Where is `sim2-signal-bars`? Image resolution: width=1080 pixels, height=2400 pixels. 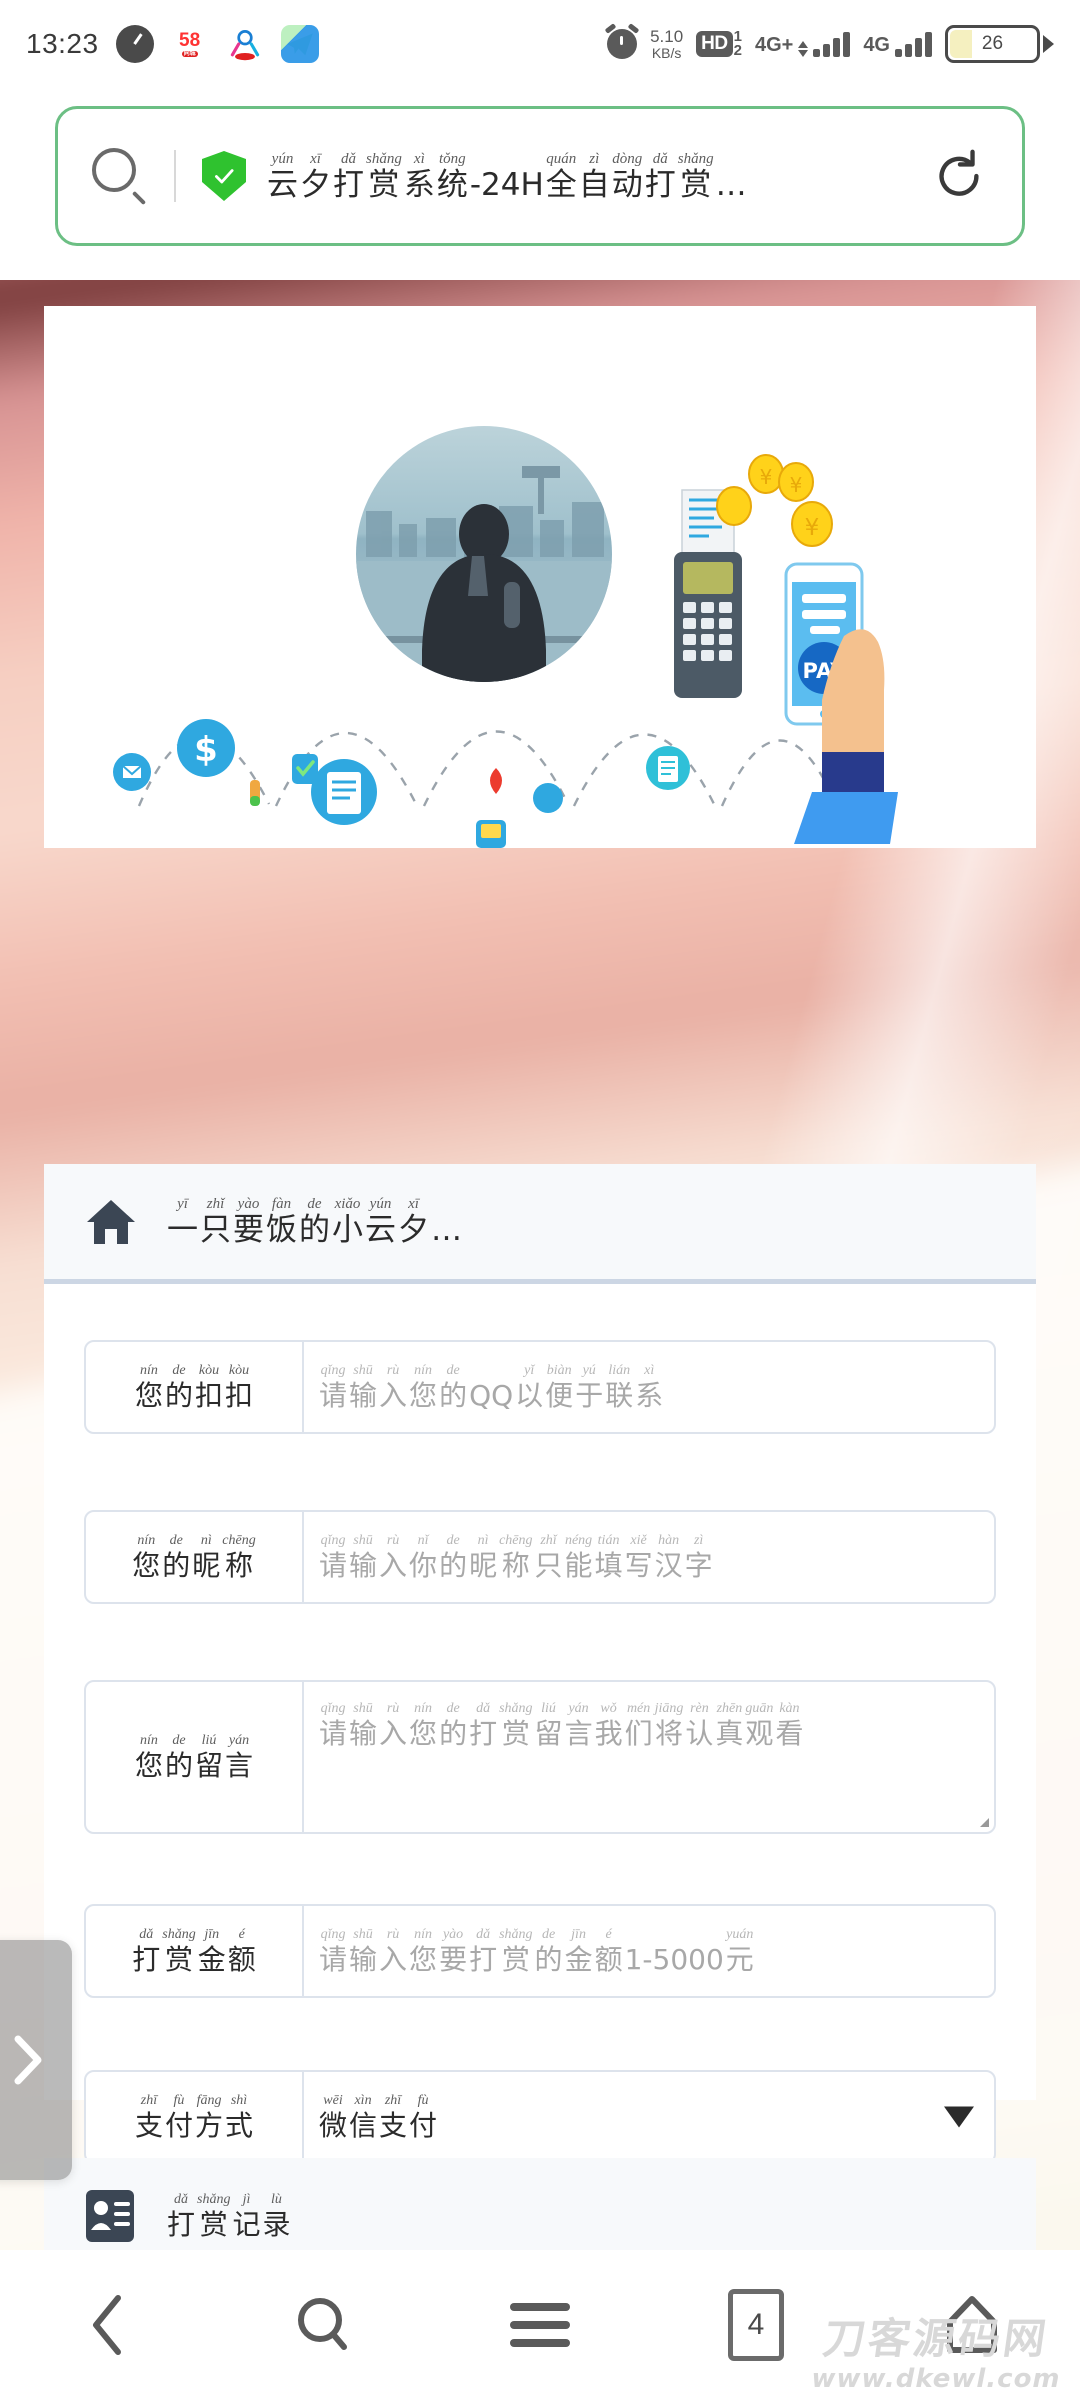 sim2-signal-bars is located at coordinates (913, 44).